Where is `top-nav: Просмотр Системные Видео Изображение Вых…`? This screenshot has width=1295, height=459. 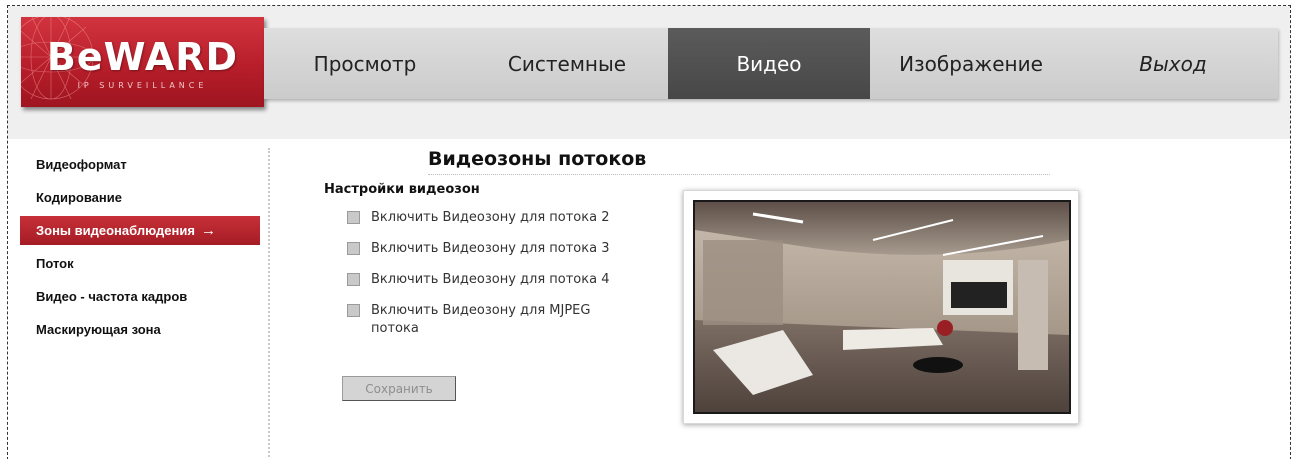 top-nav: Просмотр Системные Видео Изображение Вых… is located at coordinates (771, 63).